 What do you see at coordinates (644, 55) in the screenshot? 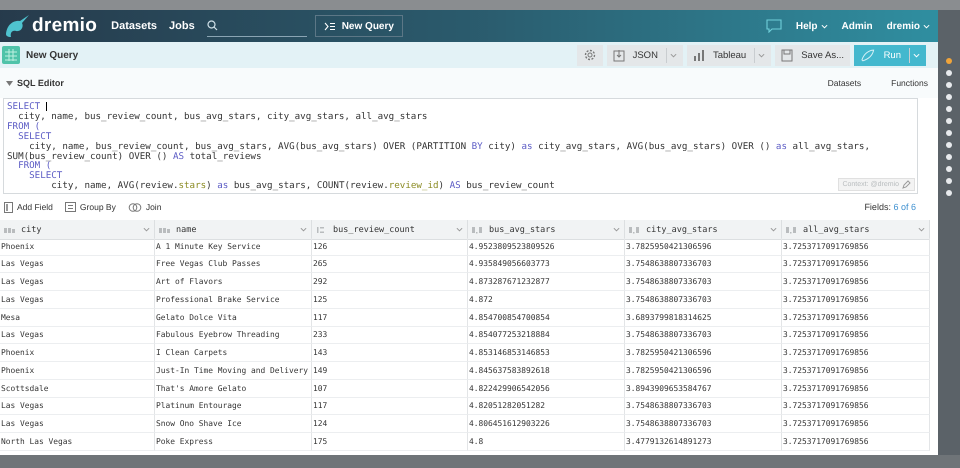
I see `toolbar-button: JSON` at bounding box center [644, 55].